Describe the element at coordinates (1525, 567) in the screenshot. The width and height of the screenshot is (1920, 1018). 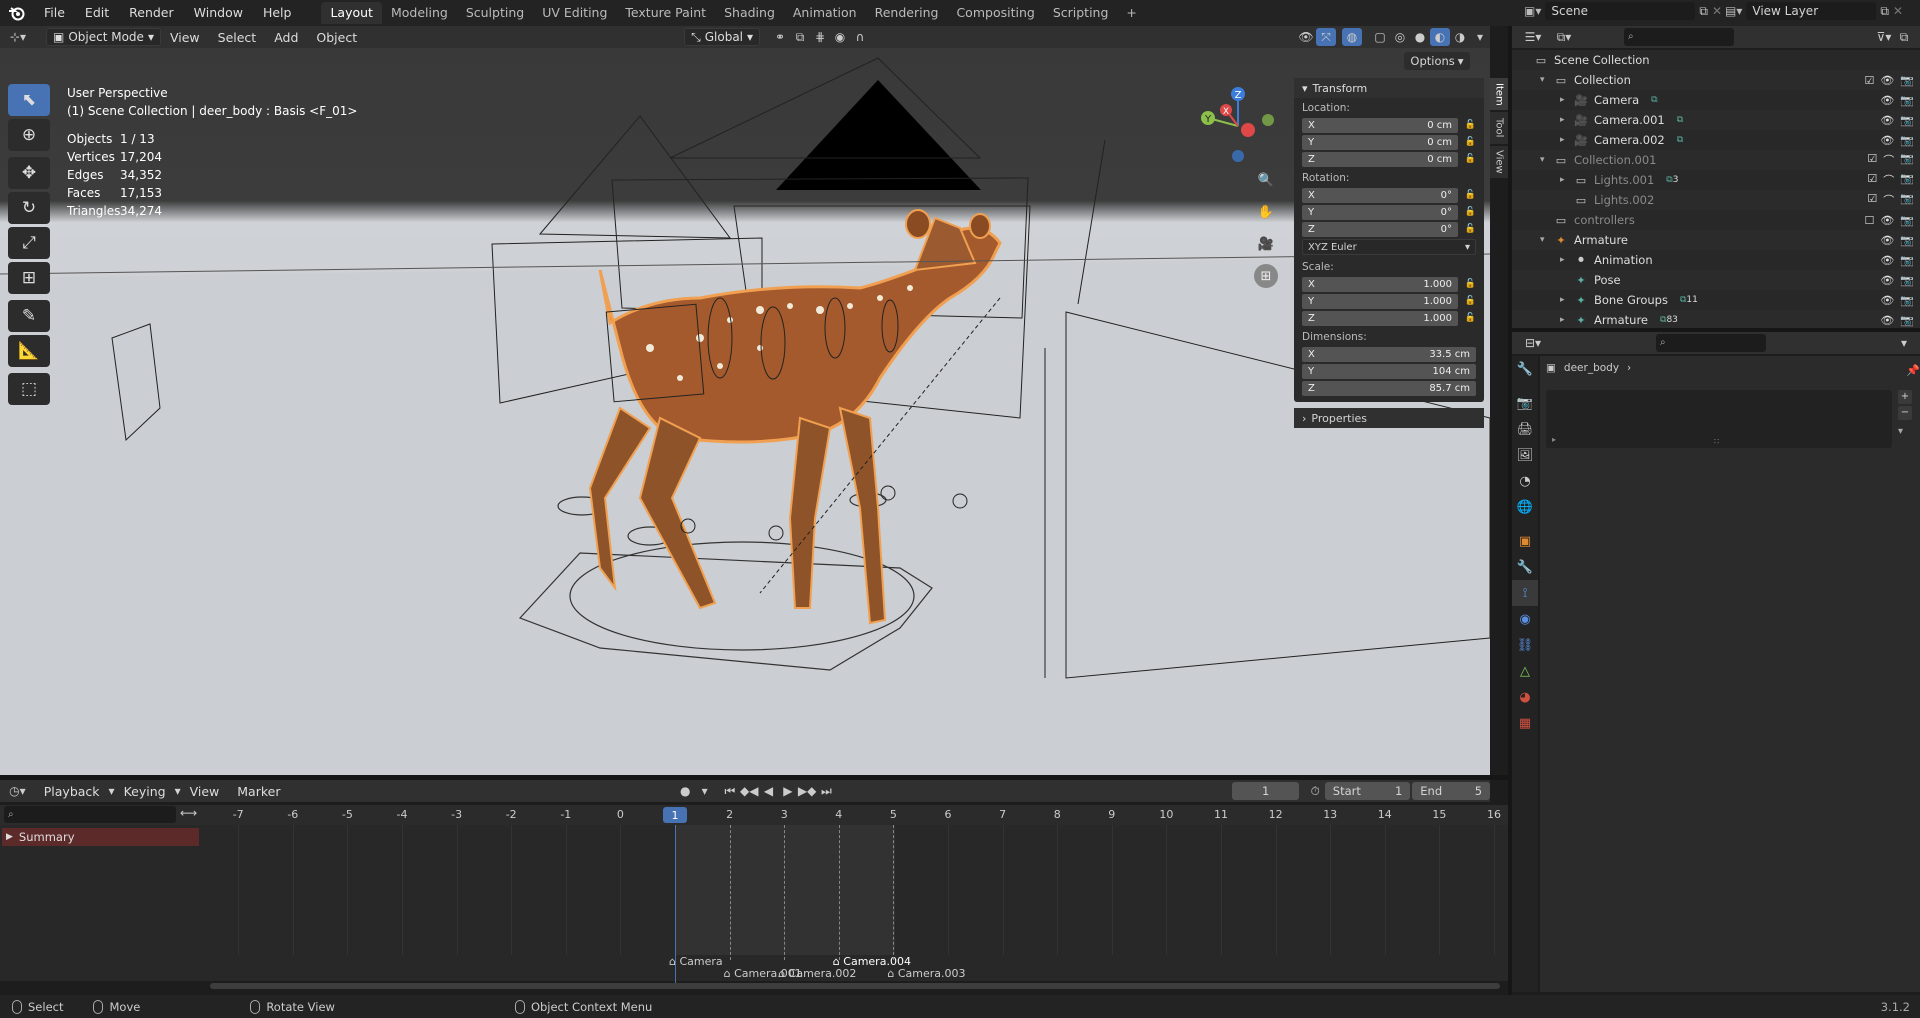
I see `modifier-icon: 🔧` at that location.